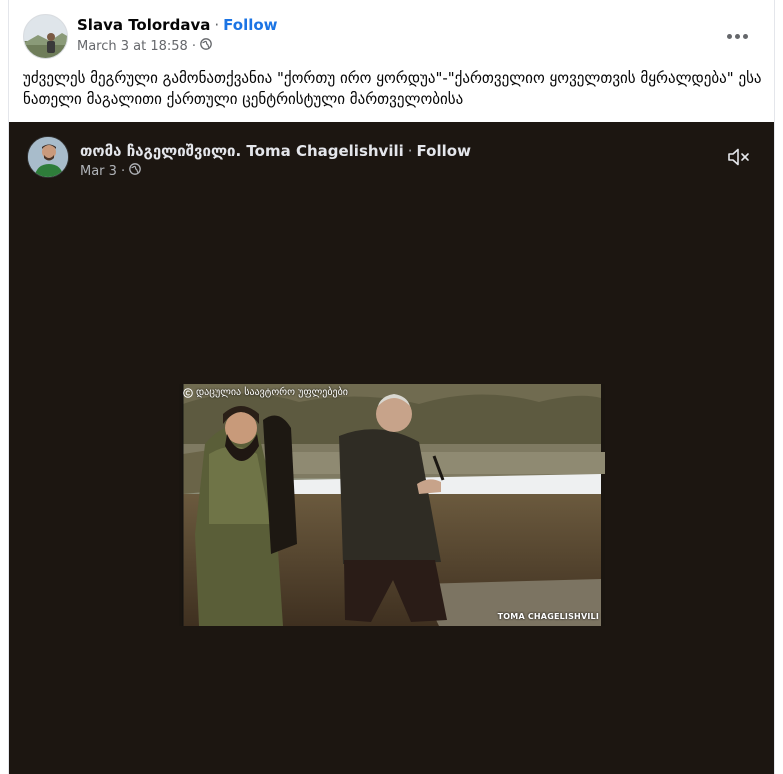 The height and width of the screenshot is (774, 783). Describe the element at coordinates (98, 171) in the screenshot. I see `shared-post-date: Mar 3` at that location.